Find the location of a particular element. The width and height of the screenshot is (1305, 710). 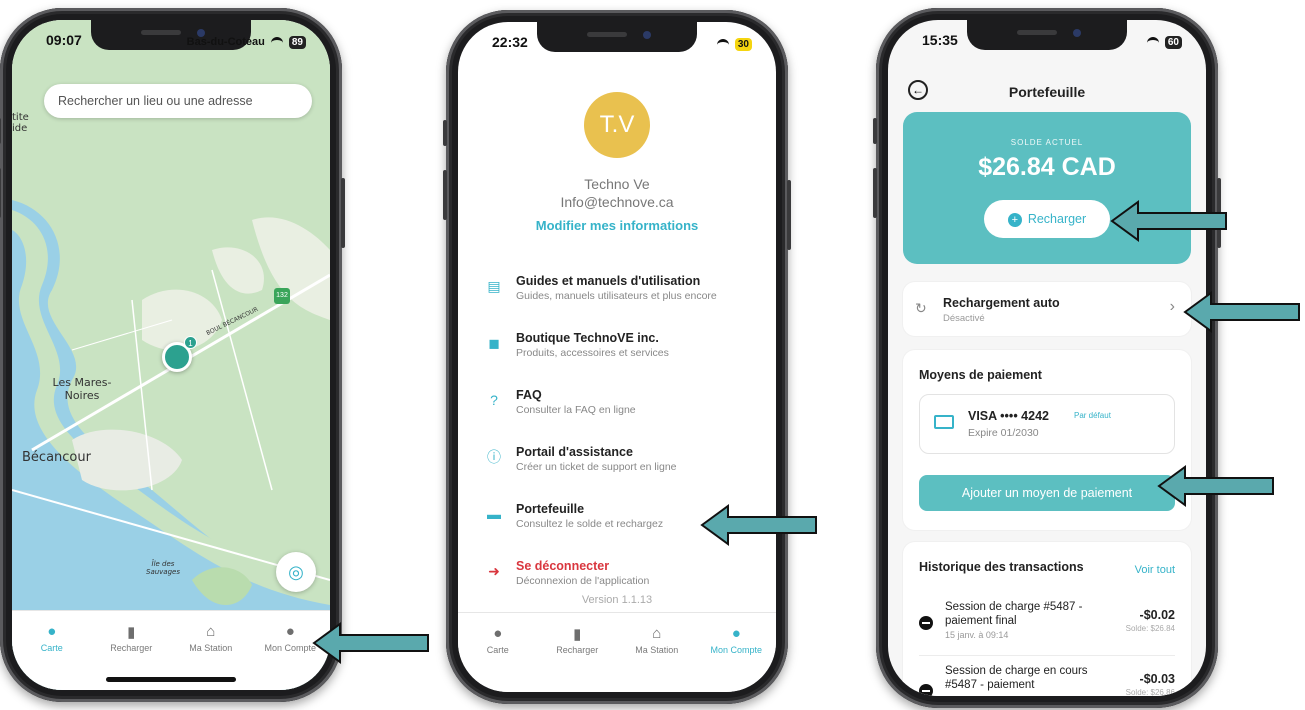

plus-icon: + is located at coordinates (1014, 220).